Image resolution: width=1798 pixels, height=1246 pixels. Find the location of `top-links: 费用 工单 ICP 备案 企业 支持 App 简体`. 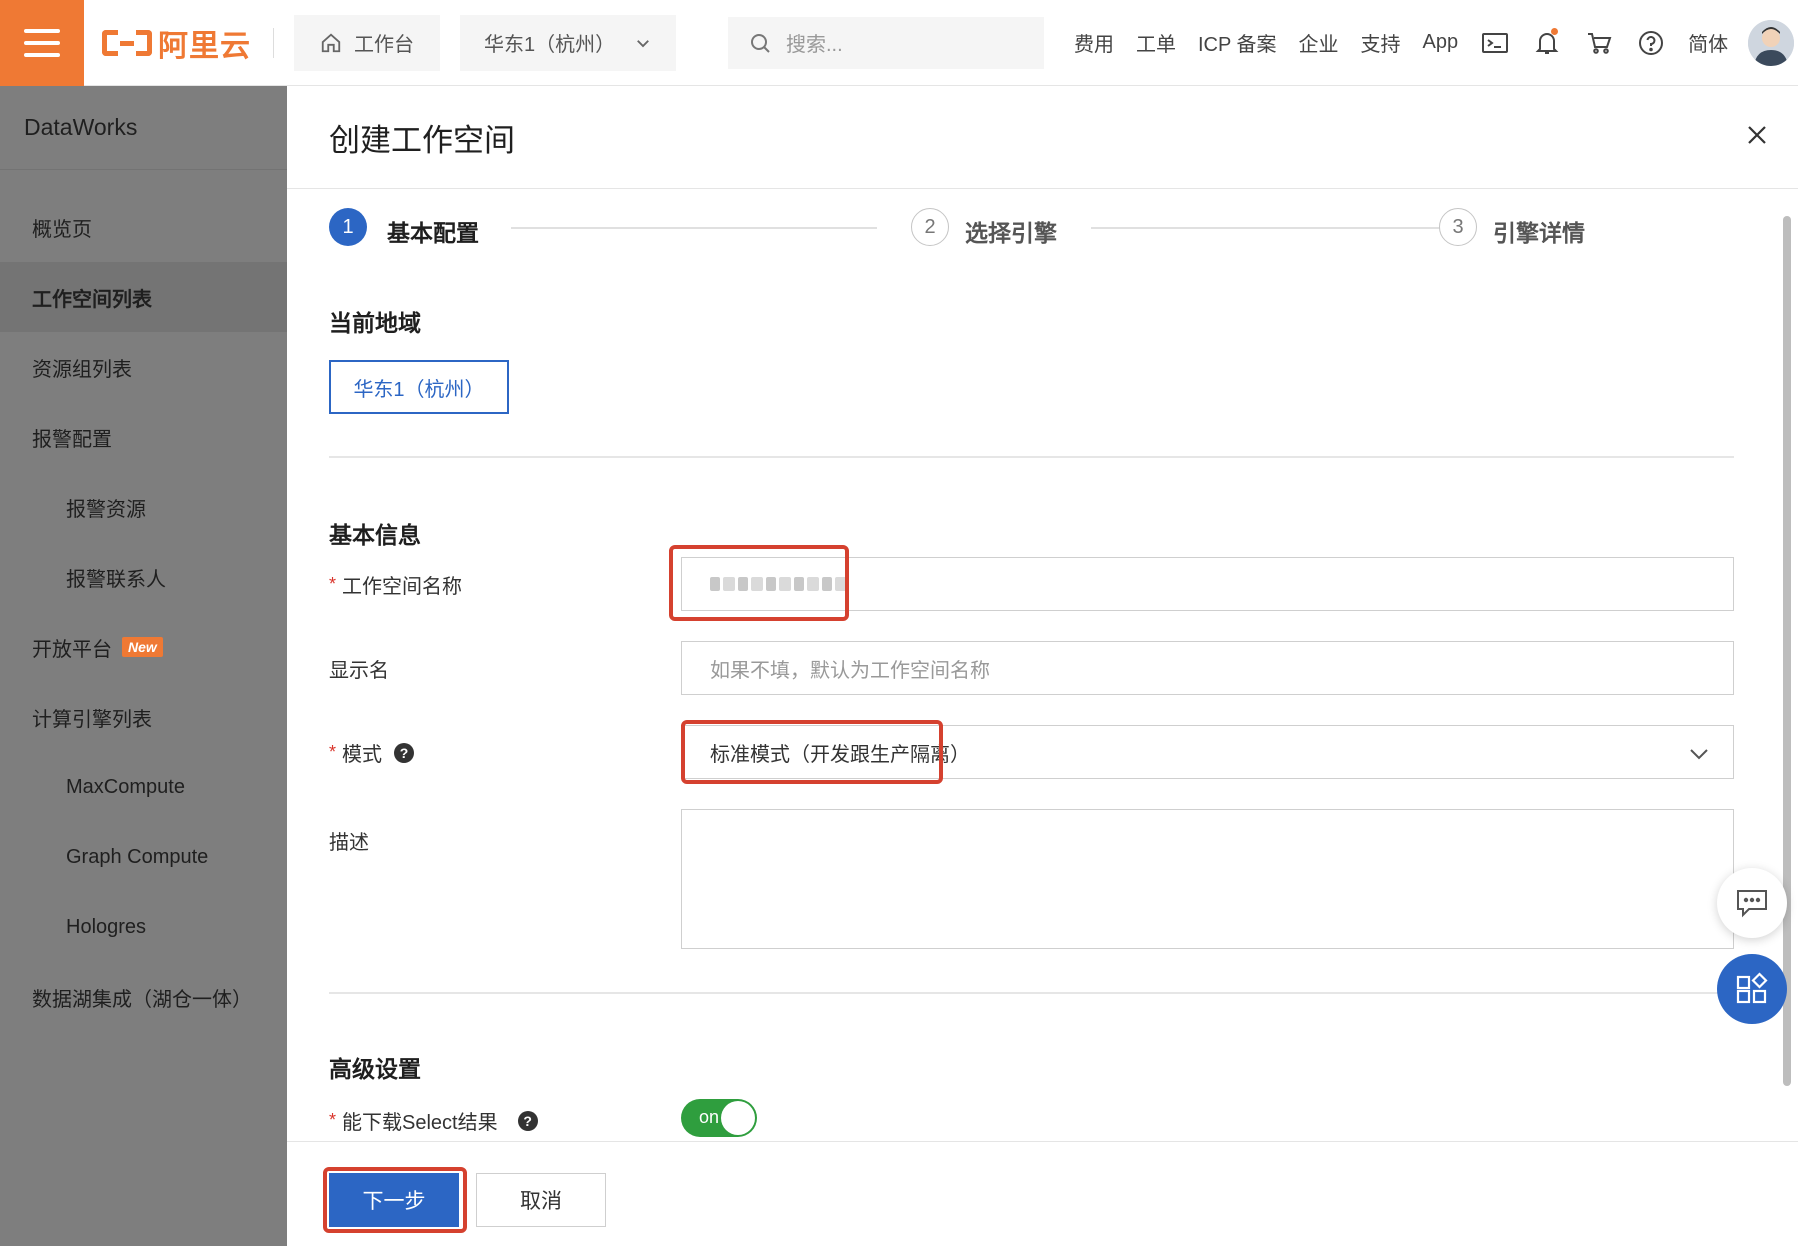

top-links: 费用 工单 ICP 备案 企业 支持 App 简体 is located at coordinates (1401, 42).